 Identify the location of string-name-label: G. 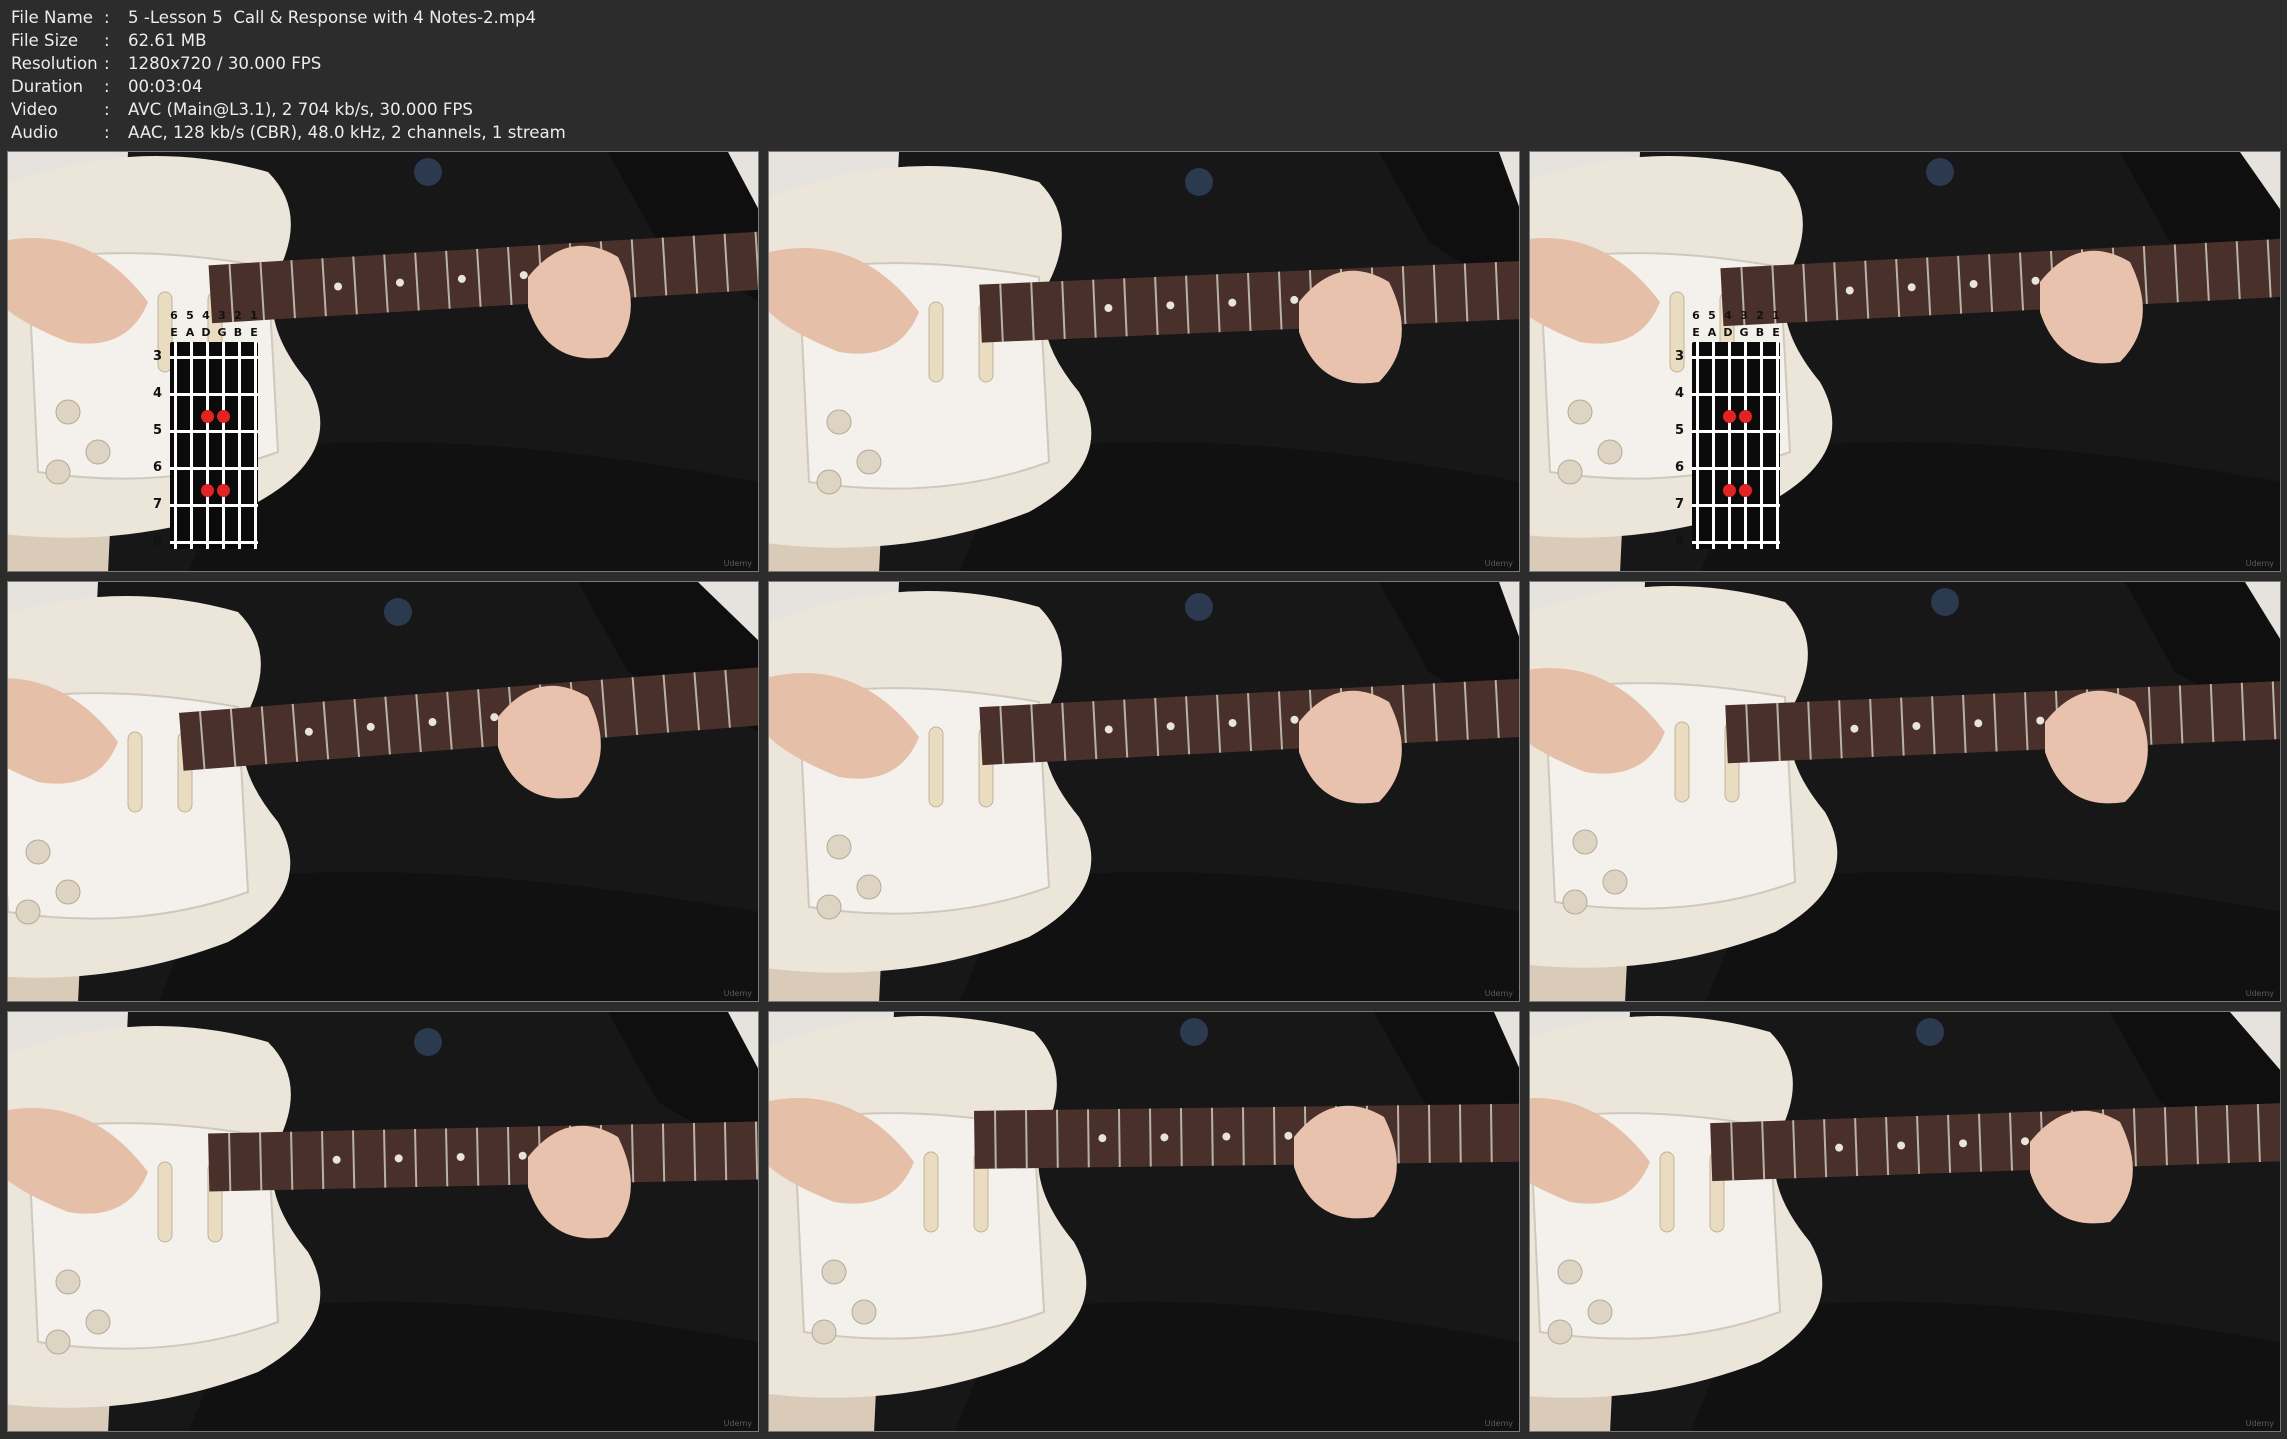
(1744, 332).